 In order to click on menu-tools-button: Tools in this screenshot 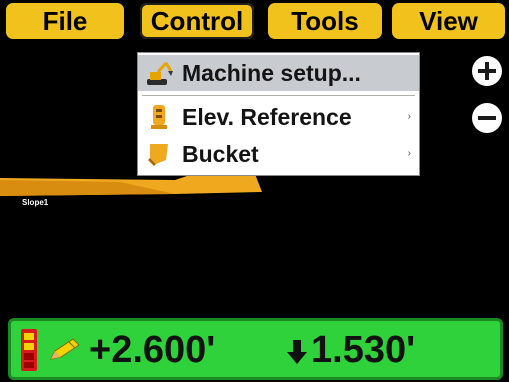, I will do `click(325, 21)`.